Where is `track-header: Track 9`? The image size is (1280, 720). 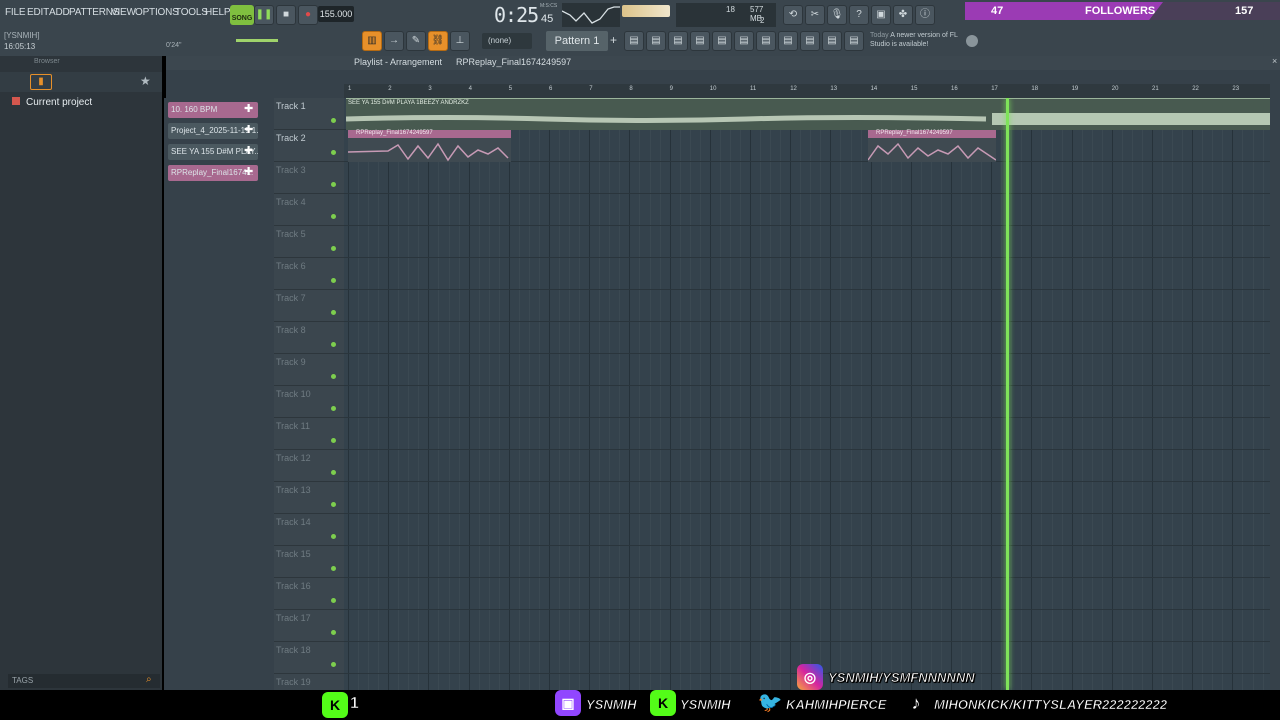 track-header: Track 9 is located at coordinates (309, 370).